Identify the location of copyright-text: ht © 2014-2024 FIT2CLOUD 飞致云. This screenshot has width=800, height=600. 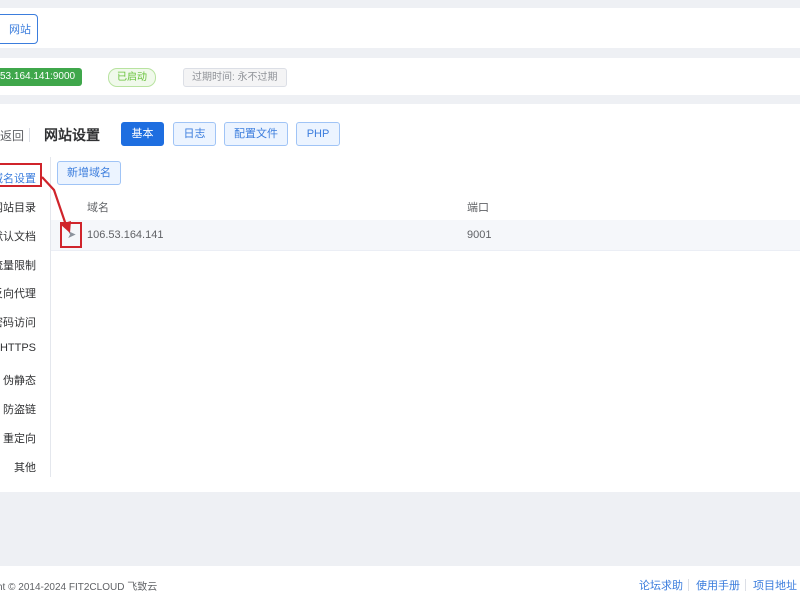
(79, 587).